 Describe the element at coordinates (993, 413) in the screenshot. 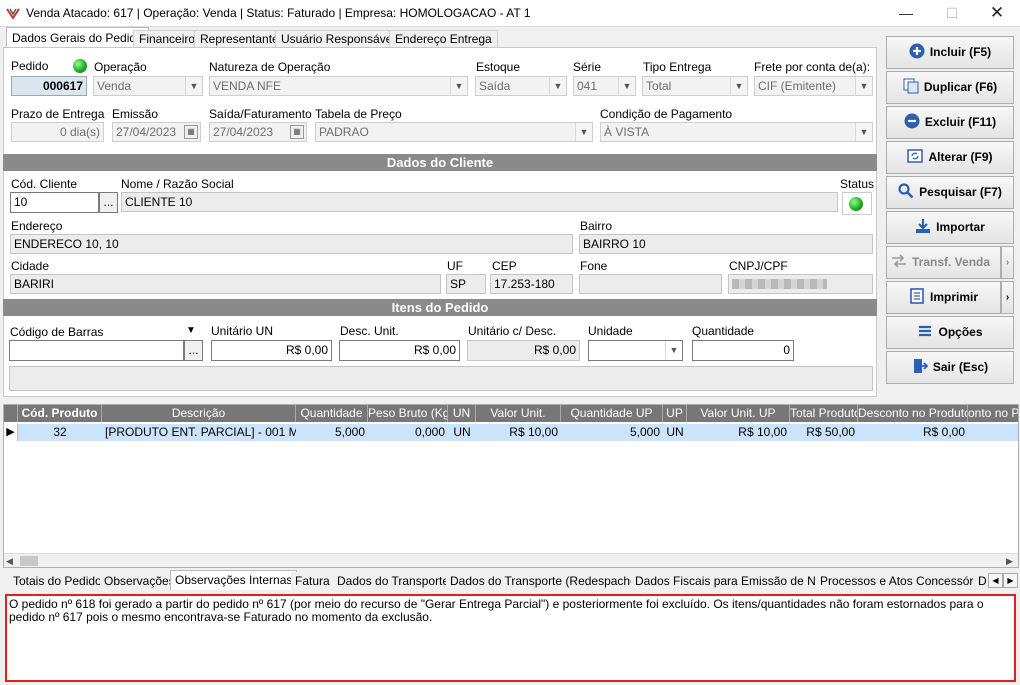

I see `grid-header-desconto-pedido: onto no P` at that location.